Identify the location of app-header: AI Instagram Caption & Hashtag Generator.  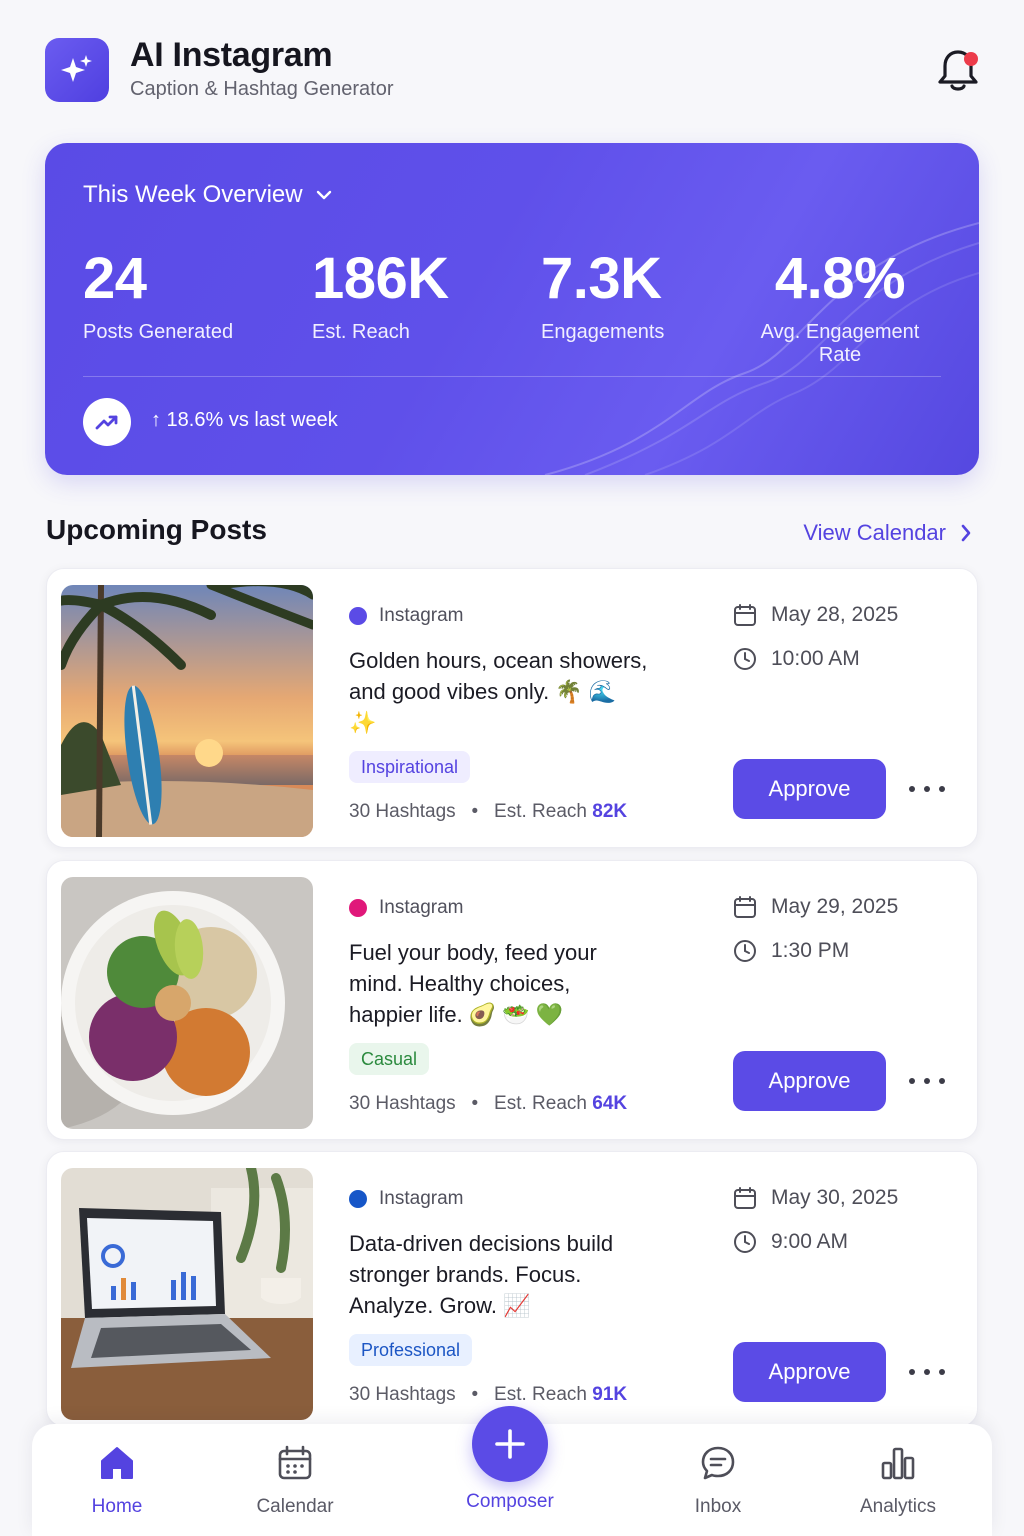
(512, 69).